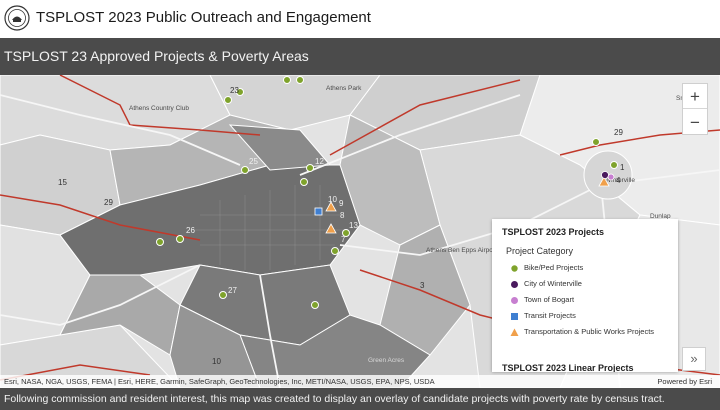 This screenshot has width=720, height=410. I want to click on expand-legend-button: », so click(694, 359).